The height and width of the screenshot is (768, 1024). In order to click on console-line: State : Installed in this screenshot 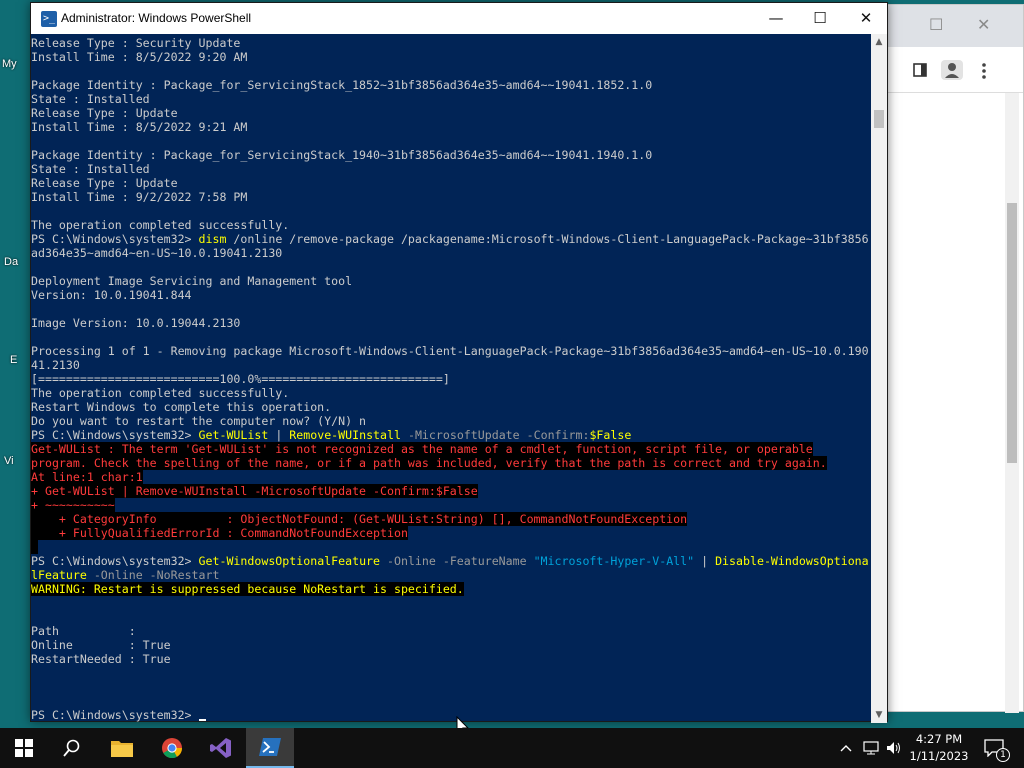, I will do `click(451, 169)`.